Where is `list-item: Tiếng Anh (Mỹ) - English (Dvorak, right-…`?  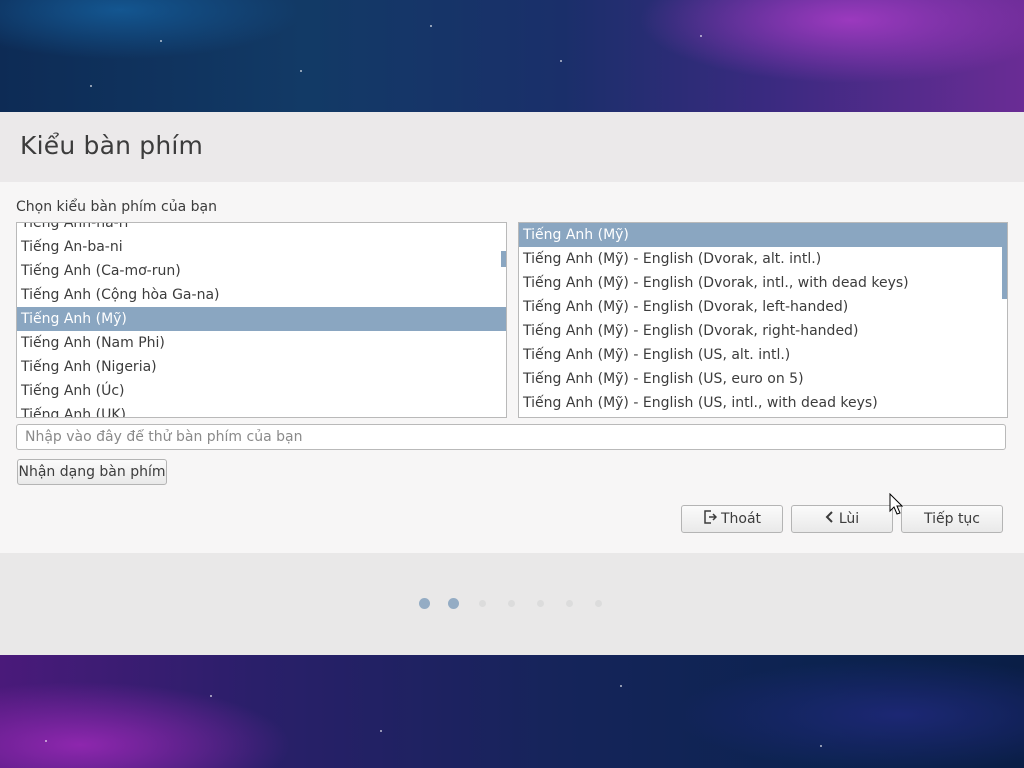
list-item: Tiếng Anh (Mỹ) - English (Dvorak, right-… is located at coordinates (763, 331).